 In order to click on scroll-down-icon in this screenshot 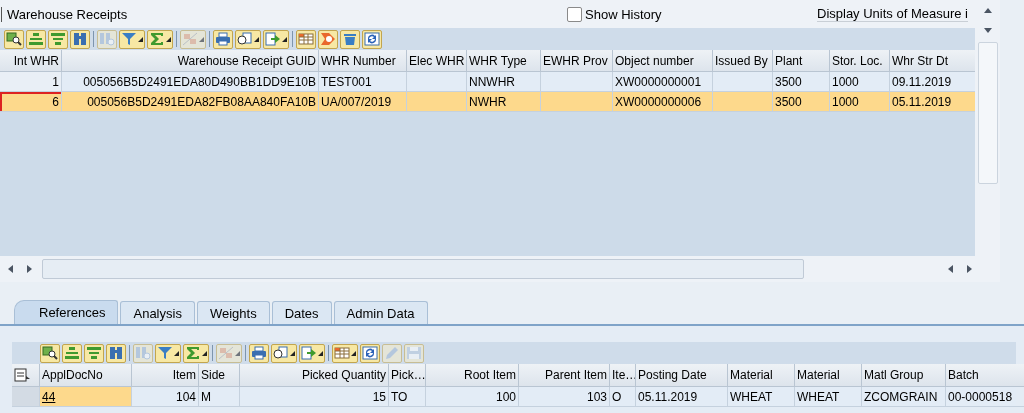, I will do `click(987, 30)`.